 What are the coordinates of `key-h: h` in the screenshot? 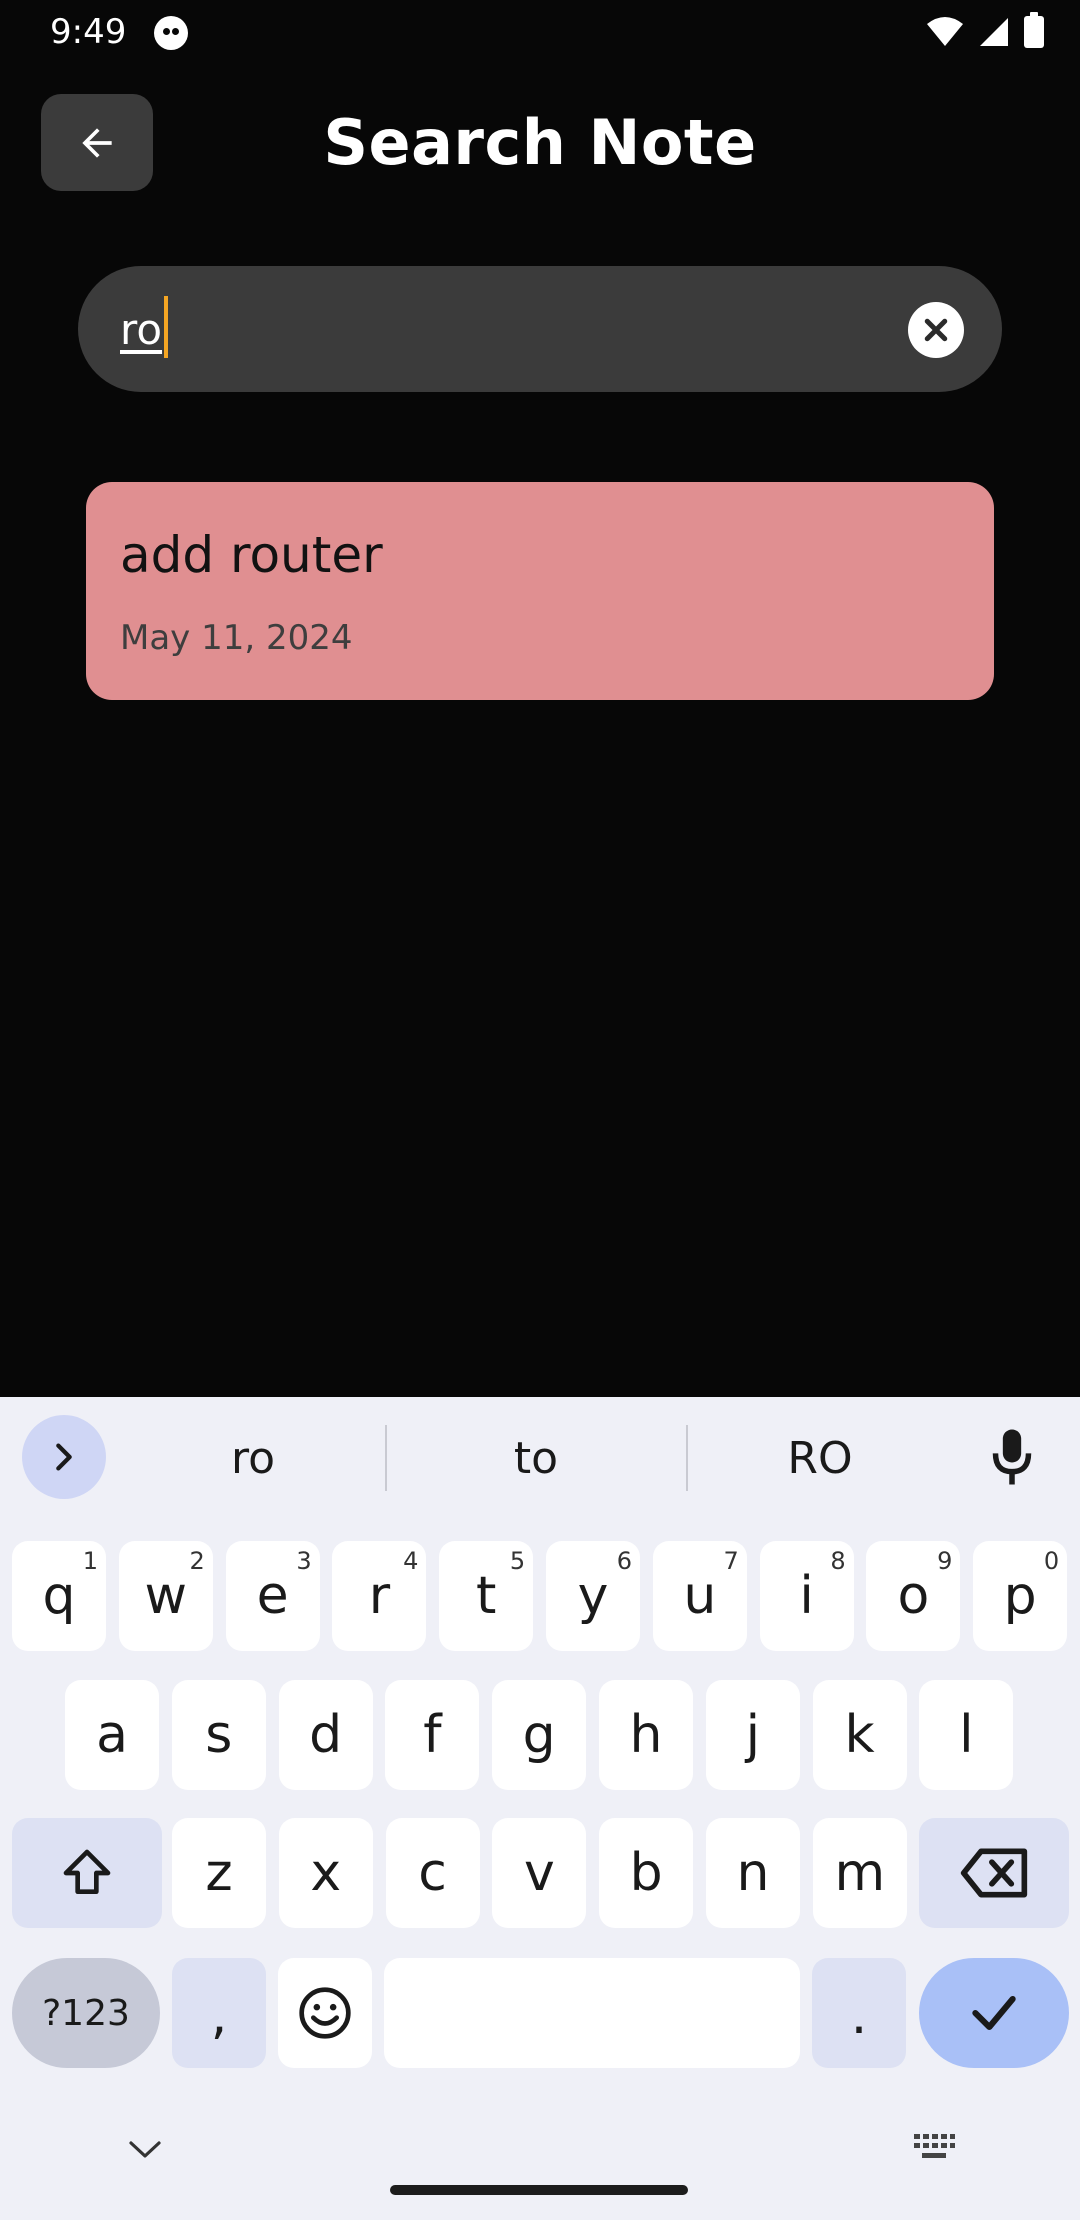 It's located at (646, 1735).